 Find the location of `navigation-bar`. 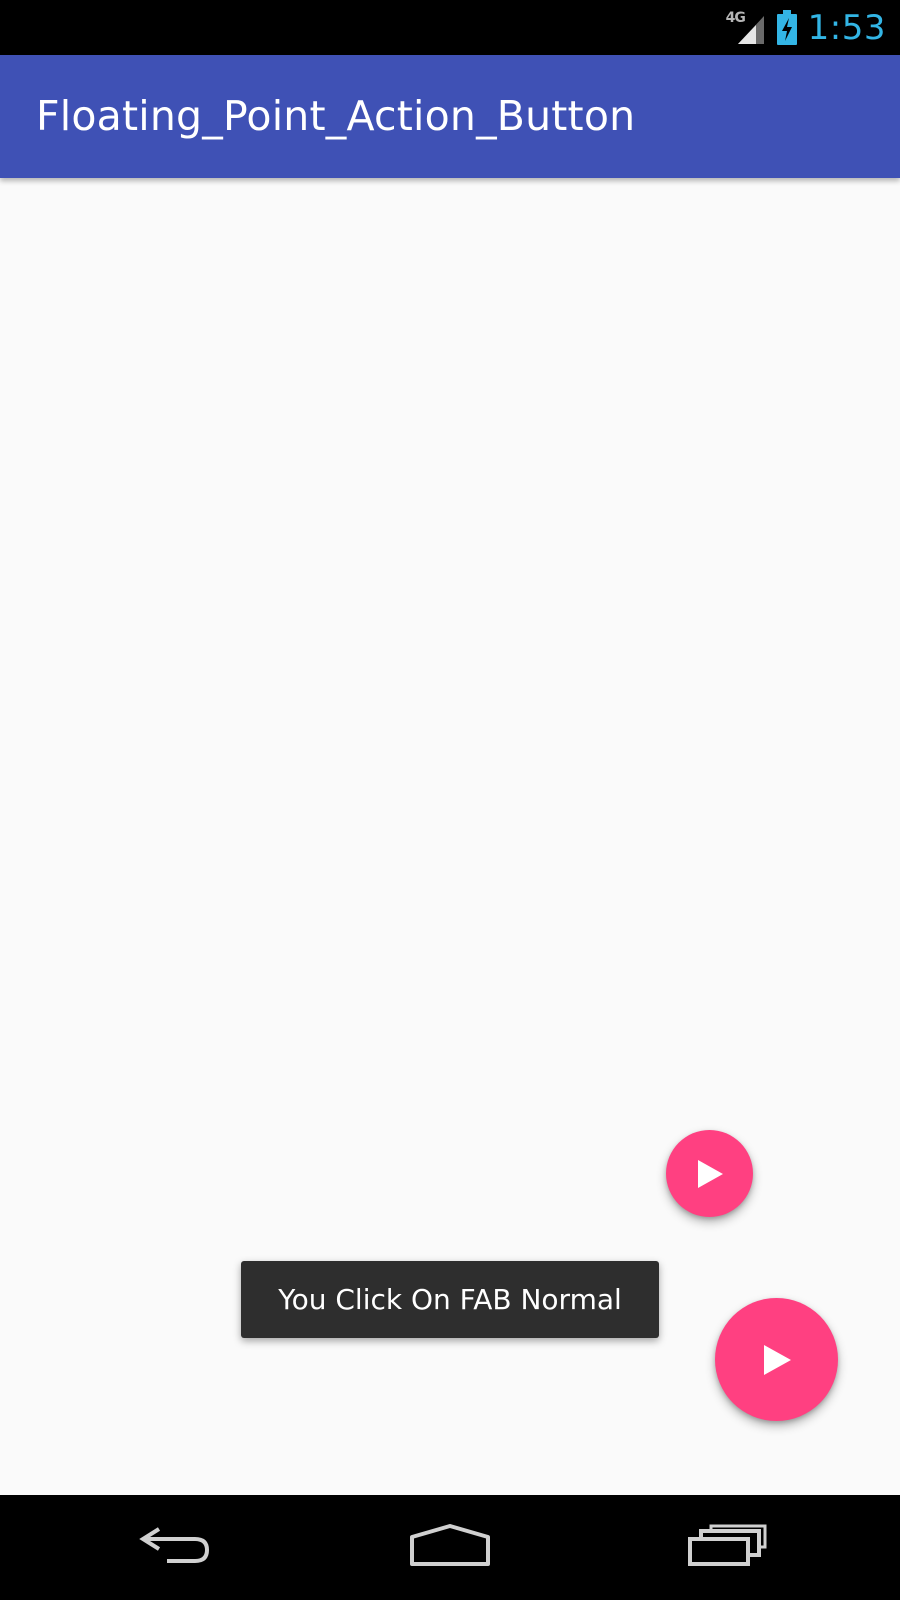

navigation-bar is located at coordinates (450, 1547).